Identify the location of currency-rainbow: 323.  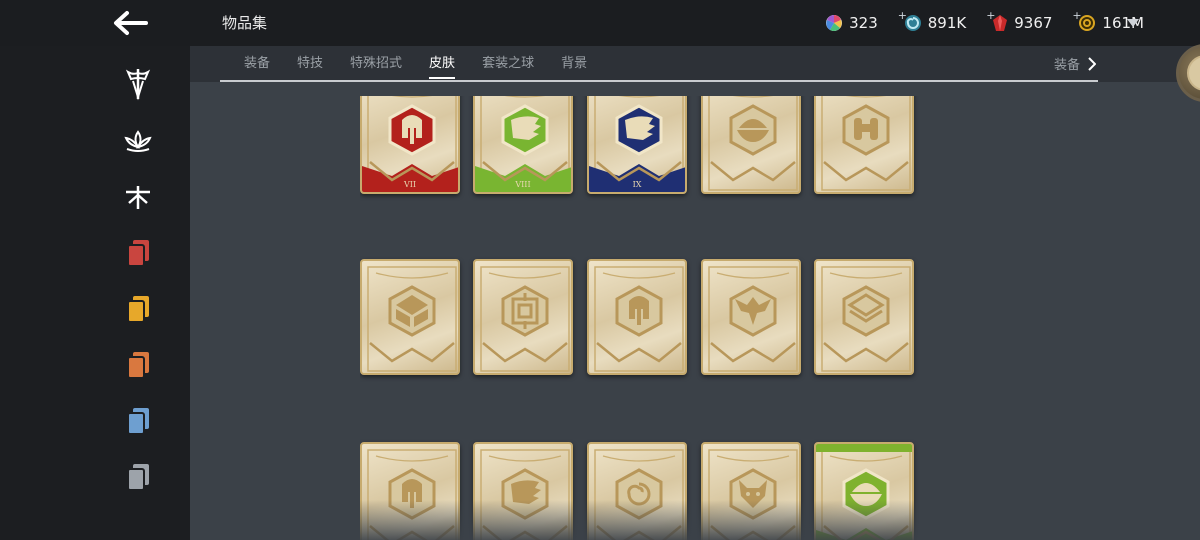
(851, 23).